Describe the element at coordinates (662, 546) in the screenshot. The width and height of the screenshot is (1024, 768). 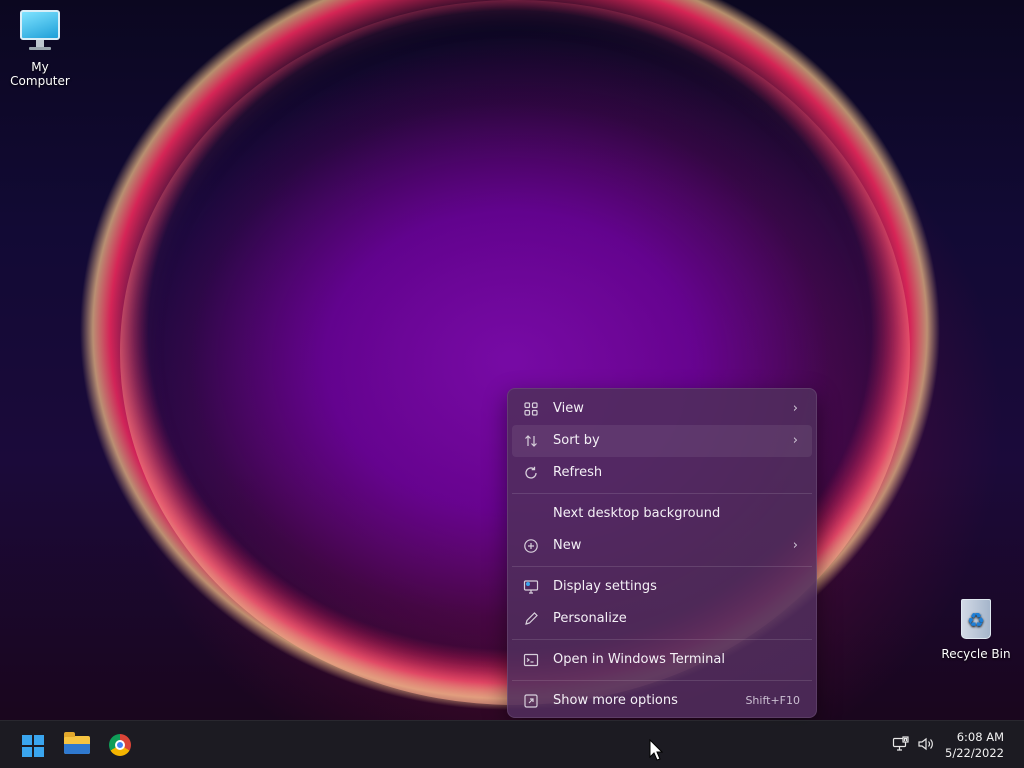
I see `menu-item-new: New ›` at that location.